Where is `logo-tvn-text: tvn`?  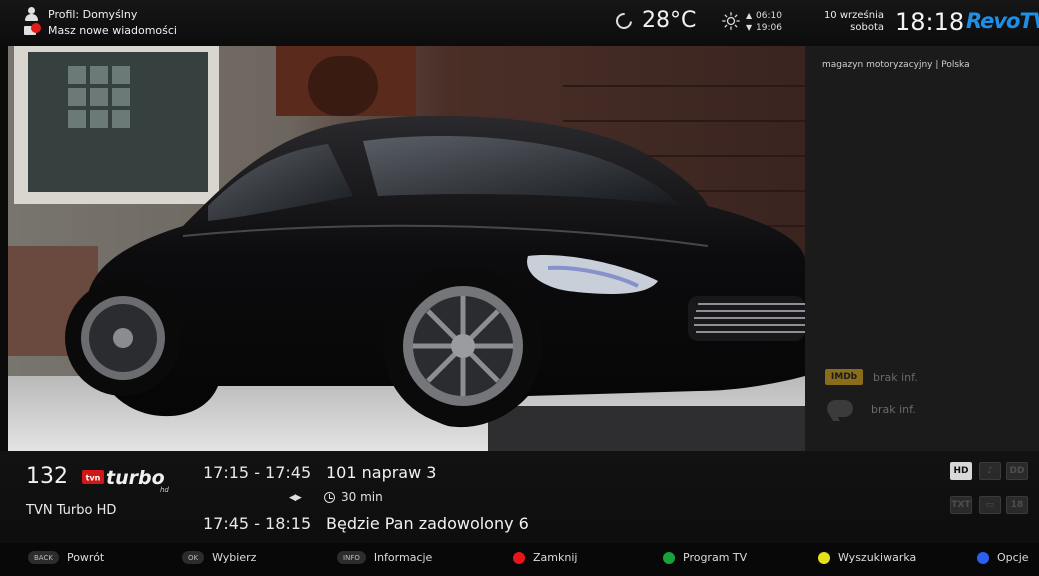 logo-tvn-text: tvn is located at coordinates (93, 478).